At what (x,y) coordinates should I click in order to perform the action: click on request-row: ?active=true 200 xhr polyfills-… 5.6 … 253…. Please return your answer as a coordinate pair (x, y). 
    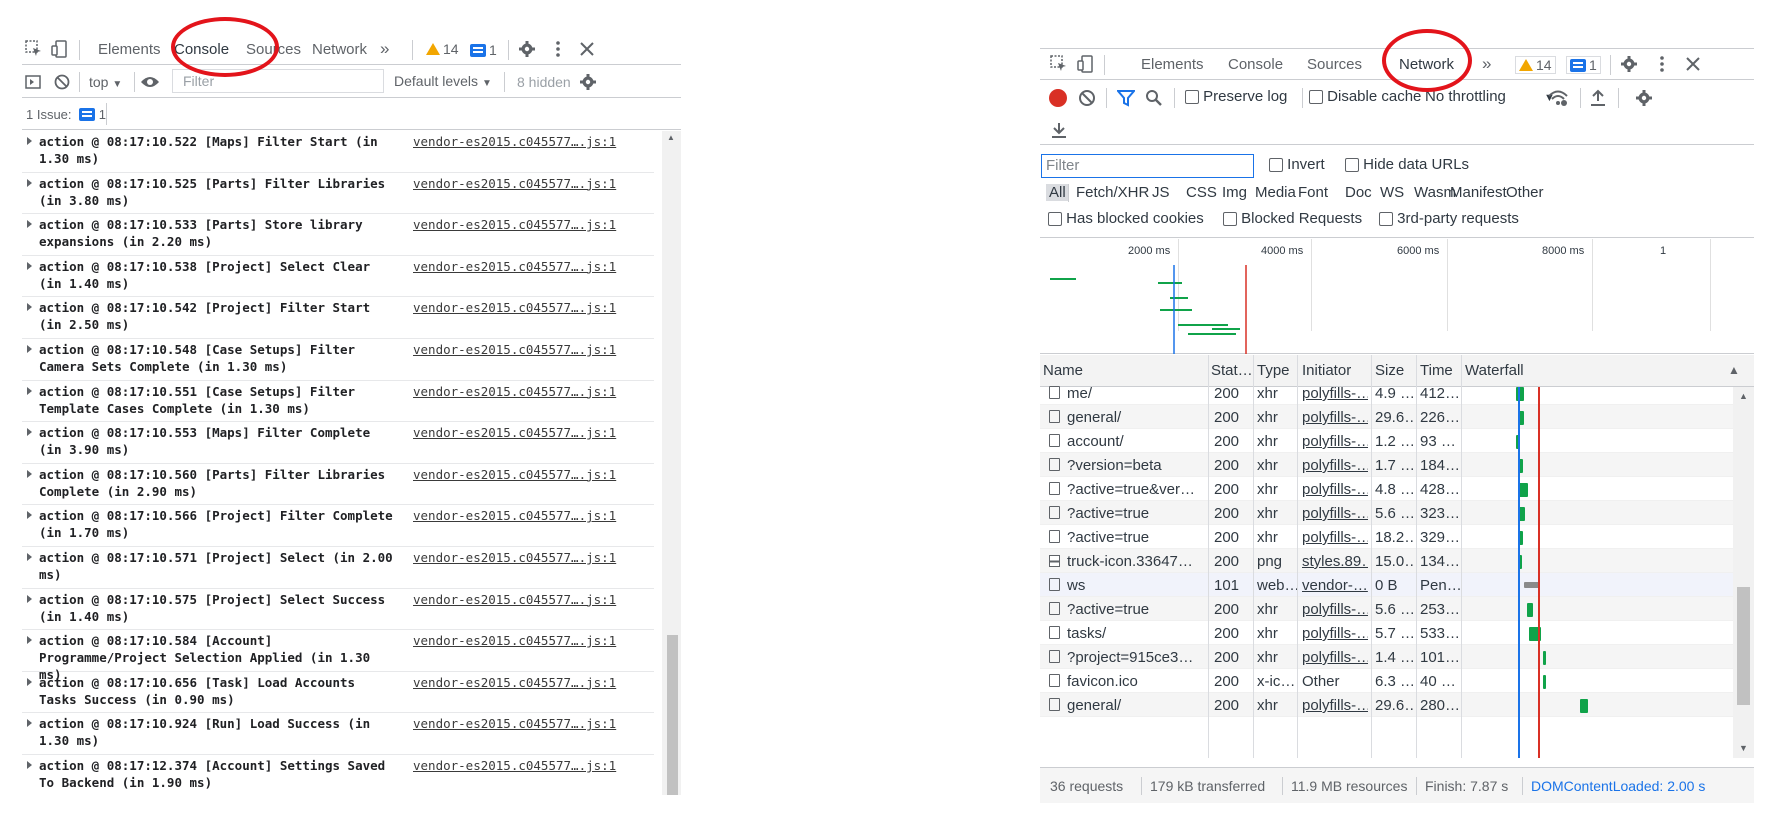
    Looking at the image, I should click on (1386, 609).